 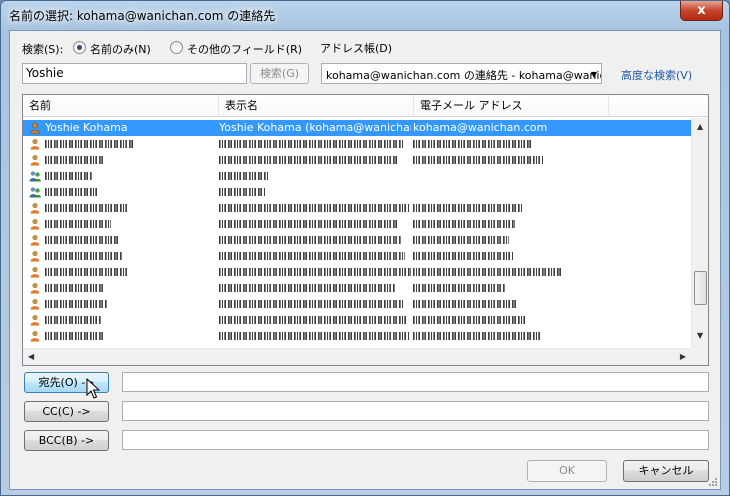 What do you see at coordinates (176, 47) in the screenshot?
I see `radio-other-fields` at bounding box center [176, 47].